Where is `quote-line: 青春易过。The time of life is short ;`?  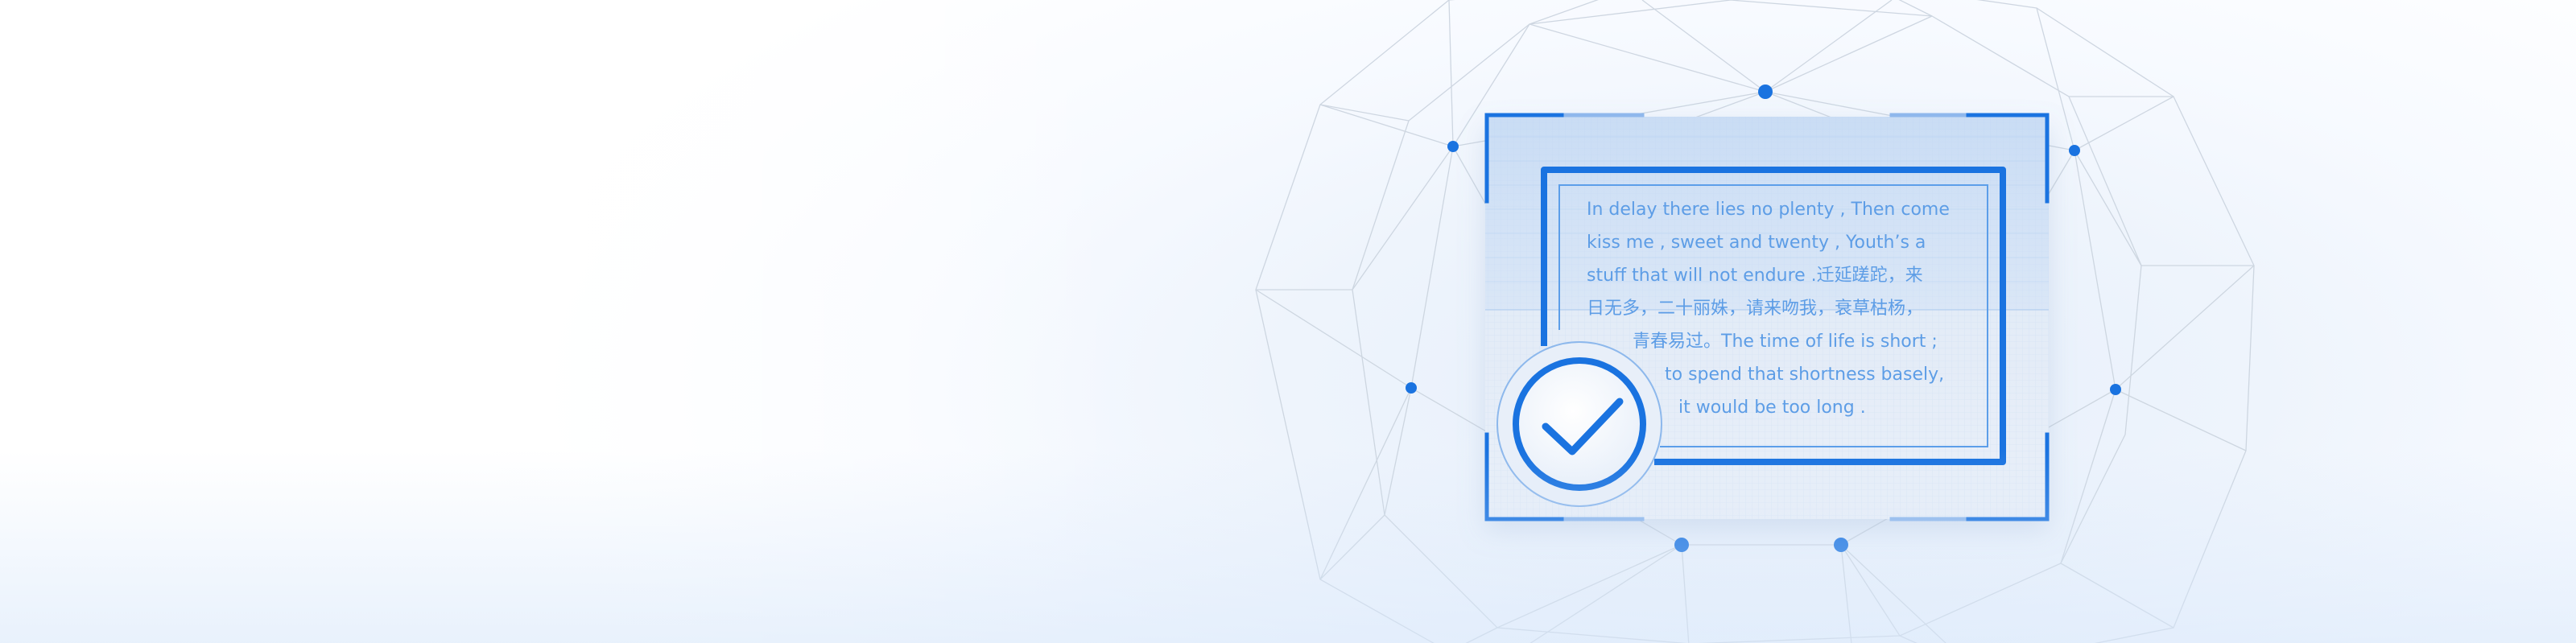 quote-line: 青春易过。The time of life is short ; is located at coordinates (1785, 342).